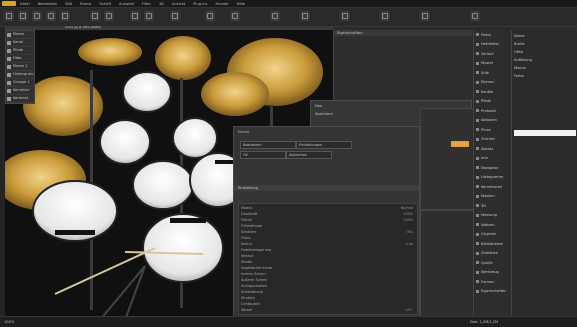  I want to click on layer-row: Gruppe 1, so click(20, 83).